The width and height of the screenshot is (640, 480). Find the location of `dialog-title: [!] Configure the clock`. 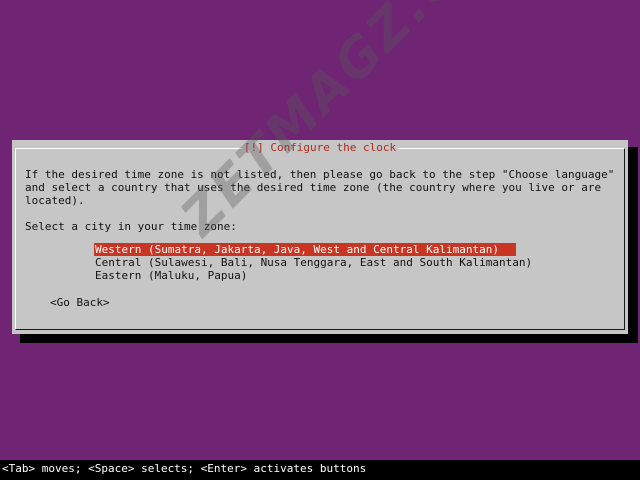

dialog-title: [!] Configure the clock is located at coordinates (320, 148).